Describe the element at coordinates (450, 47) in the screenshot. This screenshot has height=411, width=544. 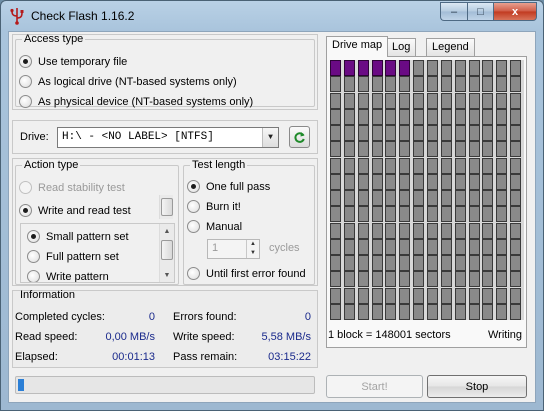
I see `tab-legend: Legend` at that location.